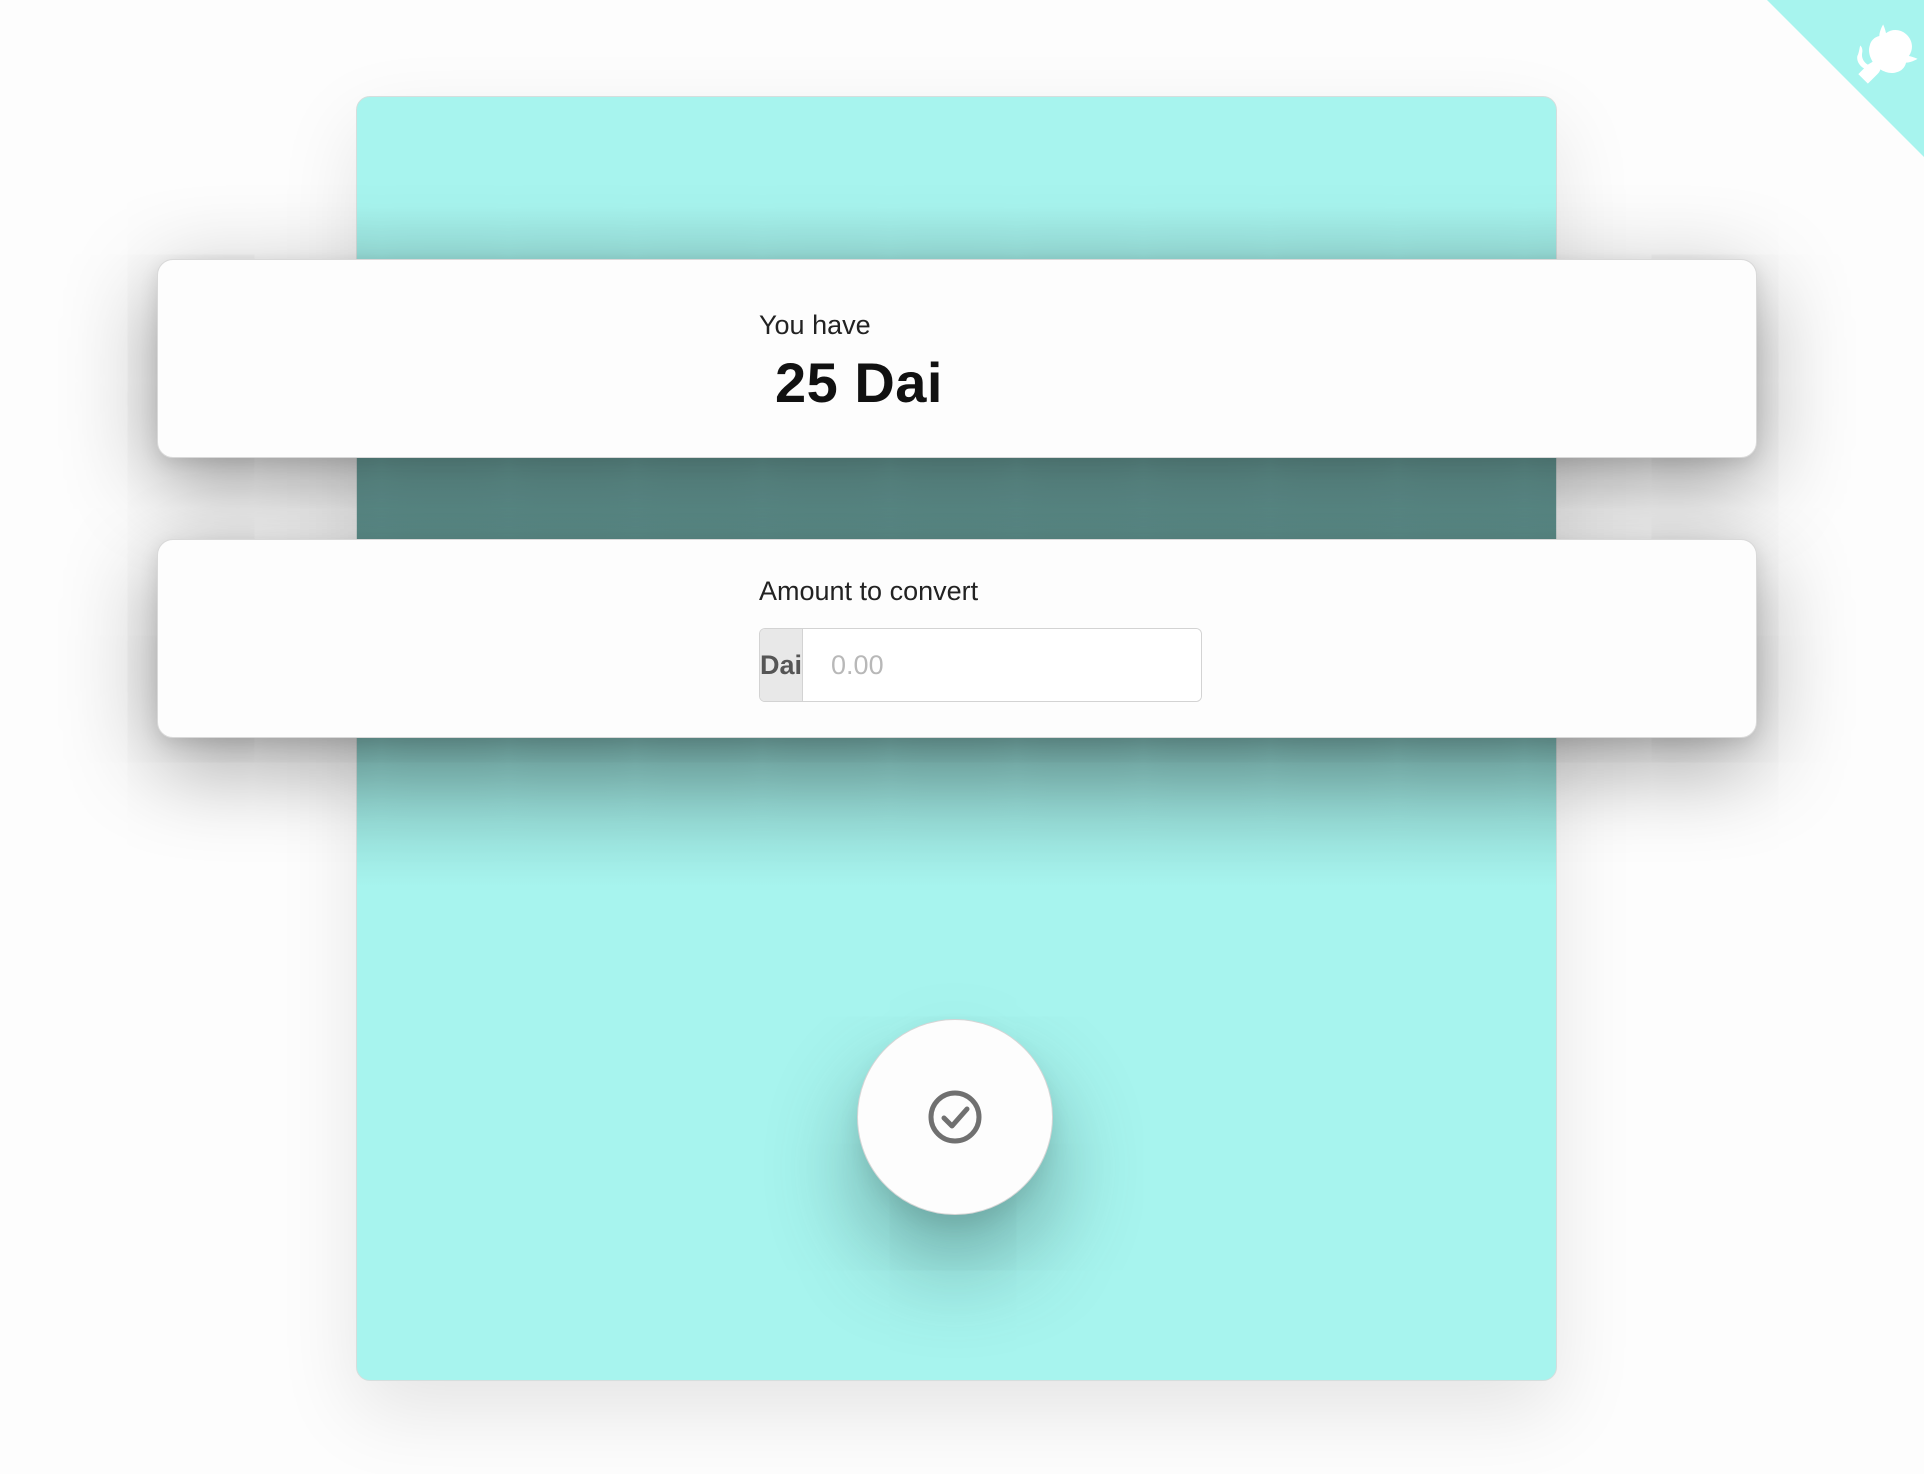 This screenshot has height=1474, width=1924. Describe the element at coordinates (1002, 665) in the screenshot. I see `amount-input` at that location.